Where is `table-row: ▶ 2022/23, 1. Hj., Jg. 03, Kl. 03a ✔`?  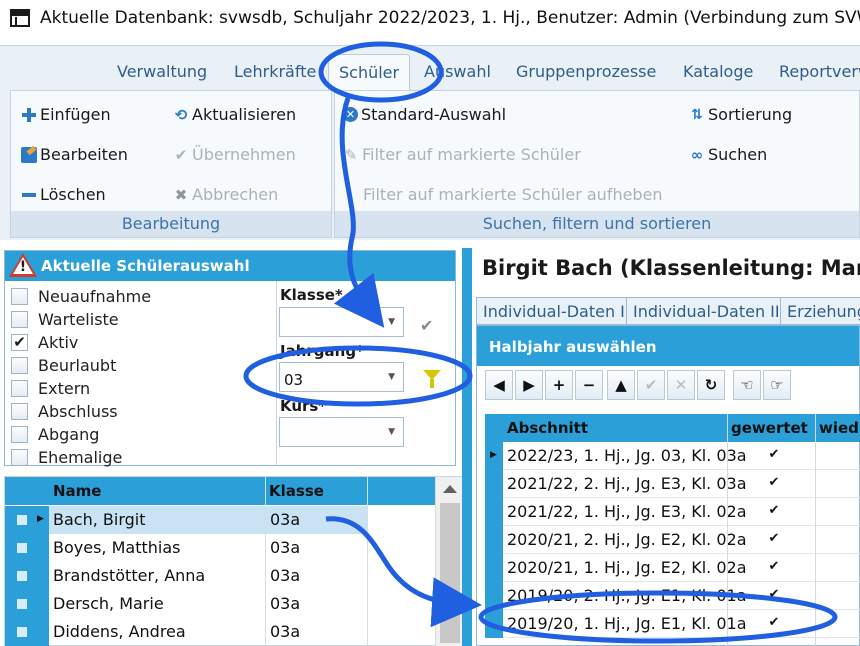 table-row: ▶ 2022/23, 1. Hj., Jg. 03, Kl. 03a ✔ is located at coordinates (672, 456).